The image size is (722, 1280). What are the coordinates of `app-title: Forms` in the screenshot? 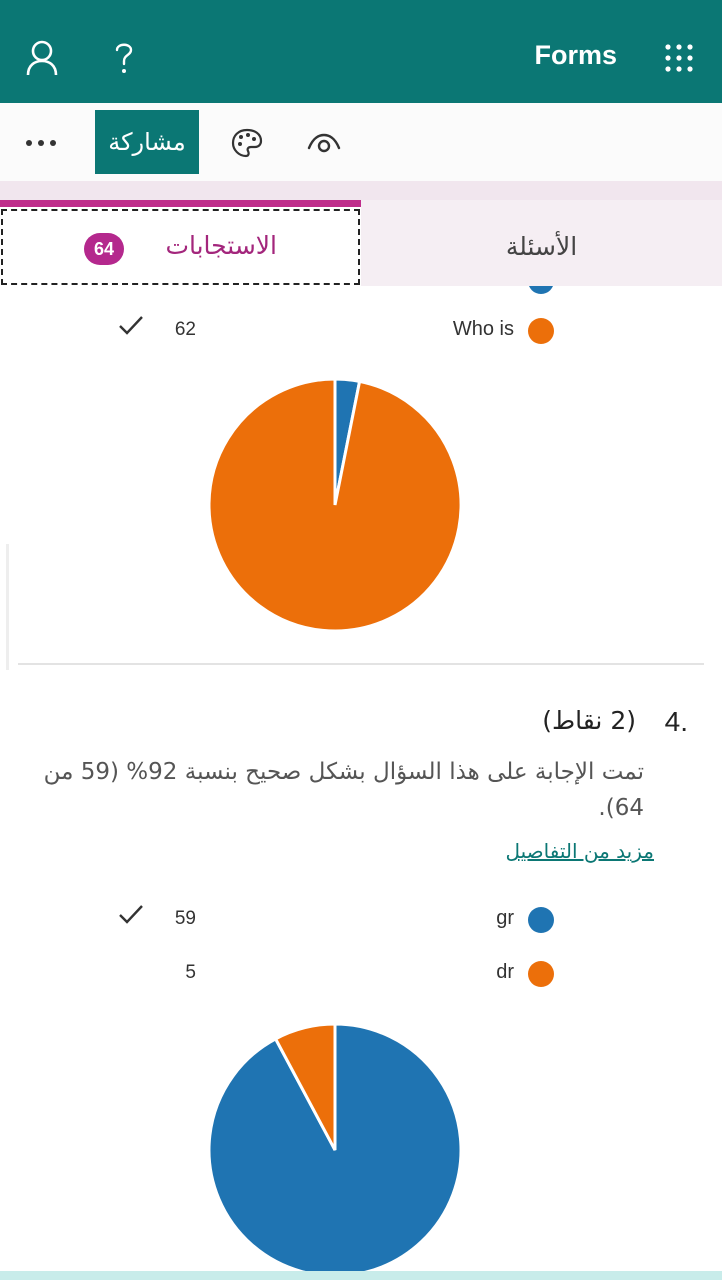 It's located at (575, 55).